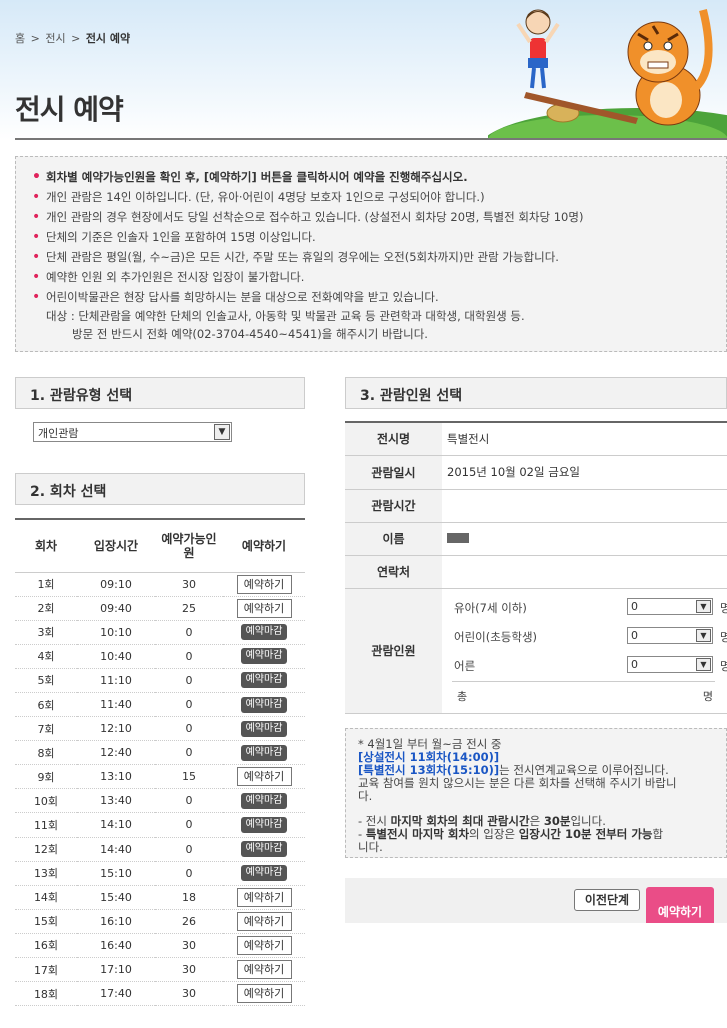 The height and width of the screenshot is (1028, 727). What do you see at coordinates (670, 664) in the screenshot?
I see `adult-count-select: 0 ▼` at bounding box center [670, 664].